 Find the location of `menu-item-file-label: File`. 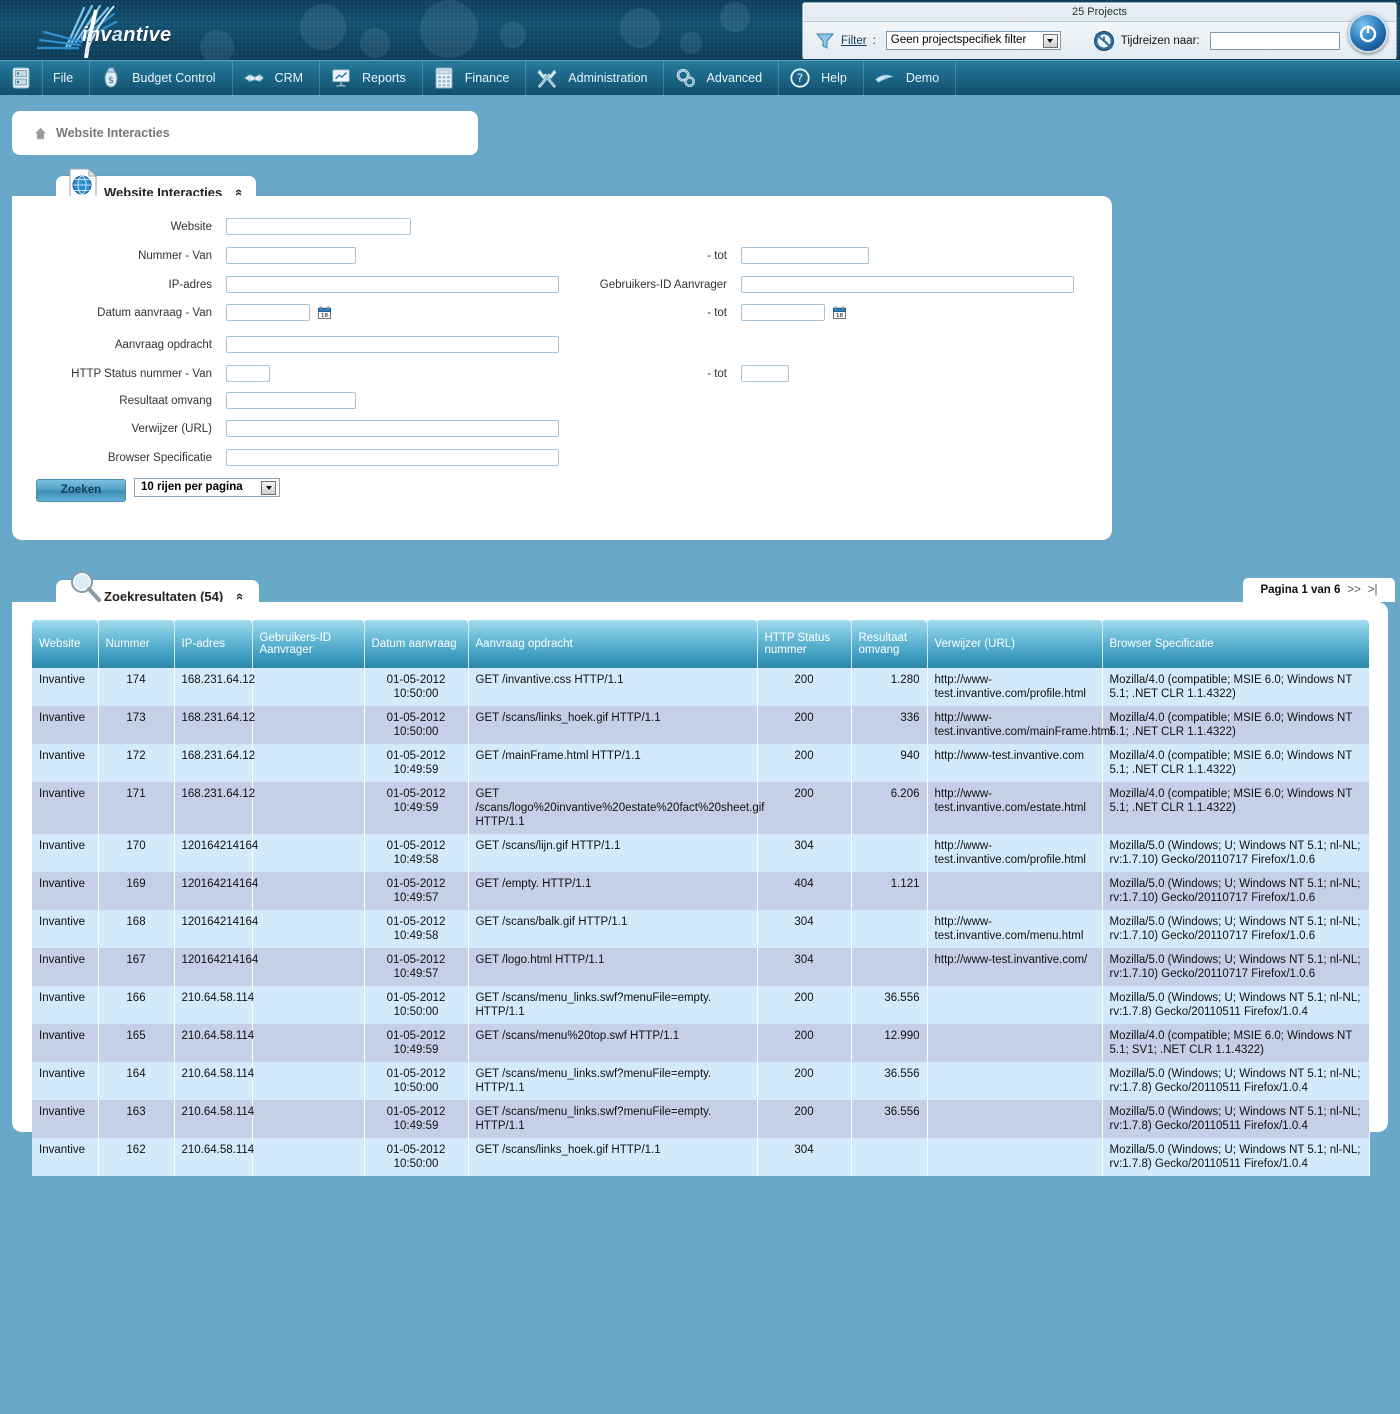

menu-item-file-label: File is located at coordinates (63, 78).